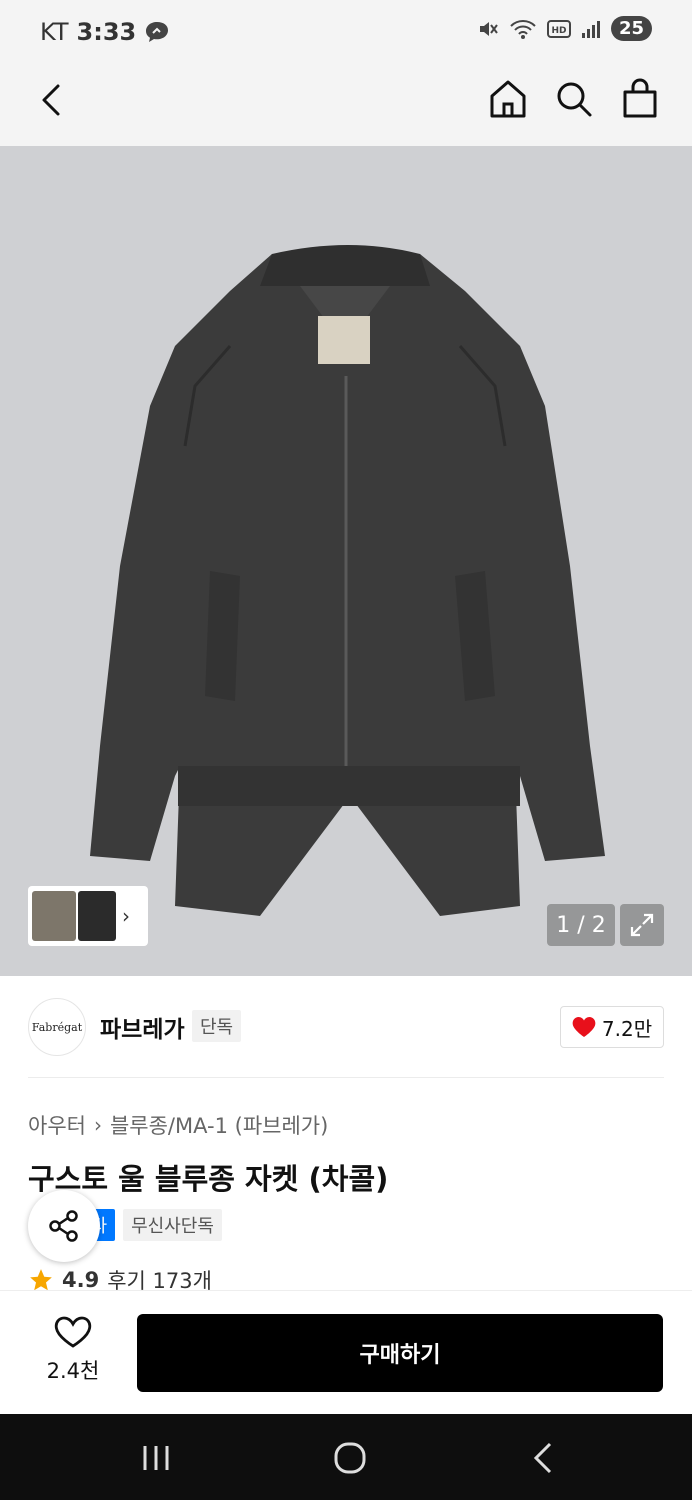 The image size is (692, 1500). Describe the element at coordinates (558, 31) in the screenshot. I see `svg-text: HD` at that location.